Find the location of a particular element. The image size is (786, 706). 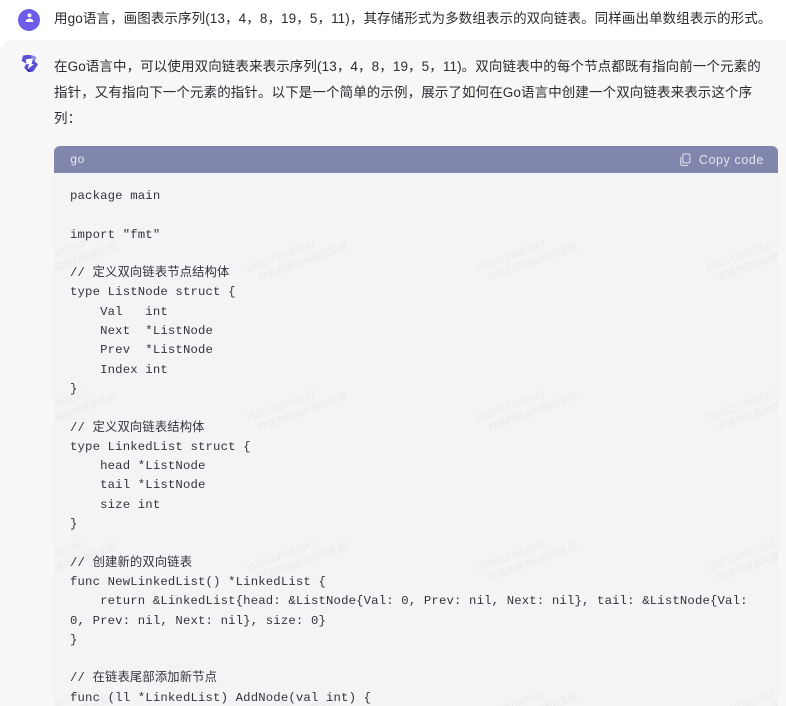

user-person-icon is located at coordinates (29, 20).